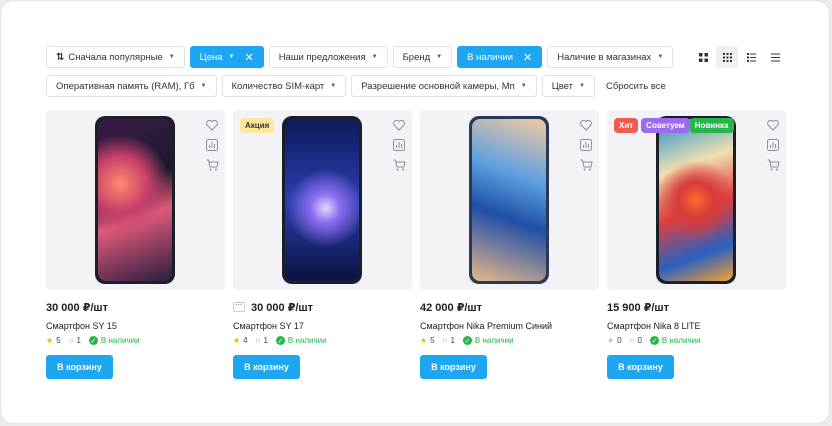 The image size is (832, 426). What do you see at coordinates (71, 340) in the screenshot?
I see `comment-icon: ○` at bounding box center [71, 340].